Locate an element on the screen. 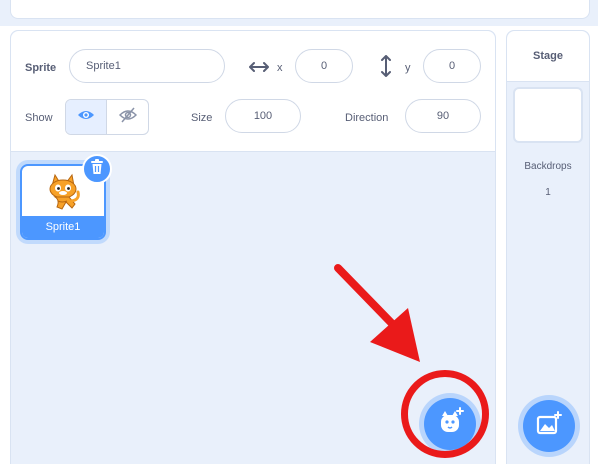  delete-sprite-button is located at coordinates (97, 169).